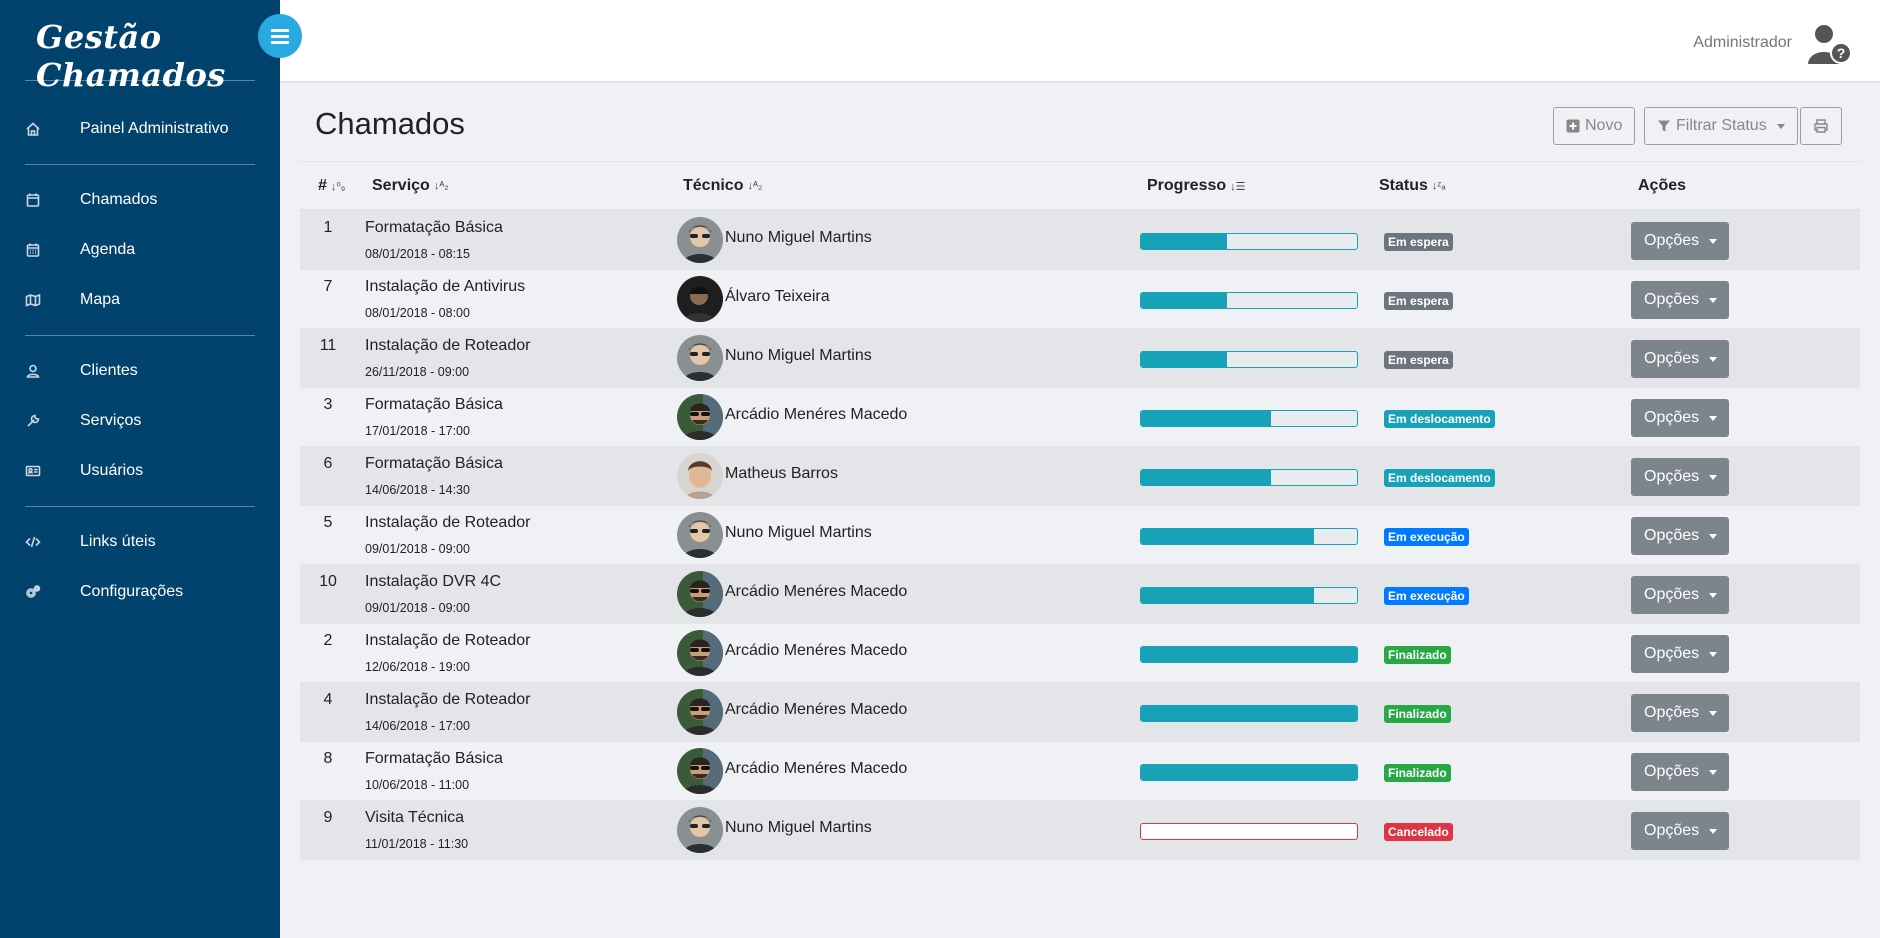 Image resolution: width=1880 pixels, height=938 pixels. Describe the element at coordinates (140, 200) in the screenshot. I see `sidebar-item-chamados: Chamados` at that location.